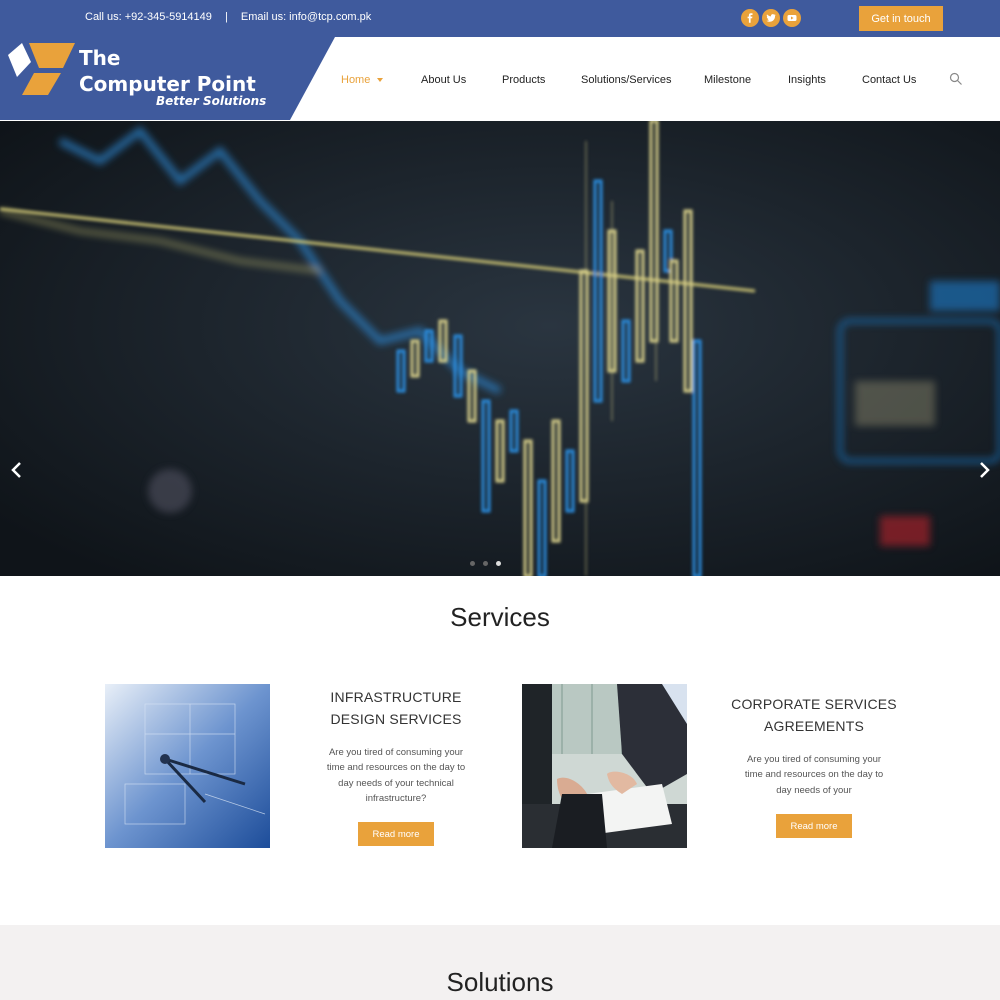 This screenshot has width=1000, height=1000. I want to click on twitter-icon, so click(771, 18).